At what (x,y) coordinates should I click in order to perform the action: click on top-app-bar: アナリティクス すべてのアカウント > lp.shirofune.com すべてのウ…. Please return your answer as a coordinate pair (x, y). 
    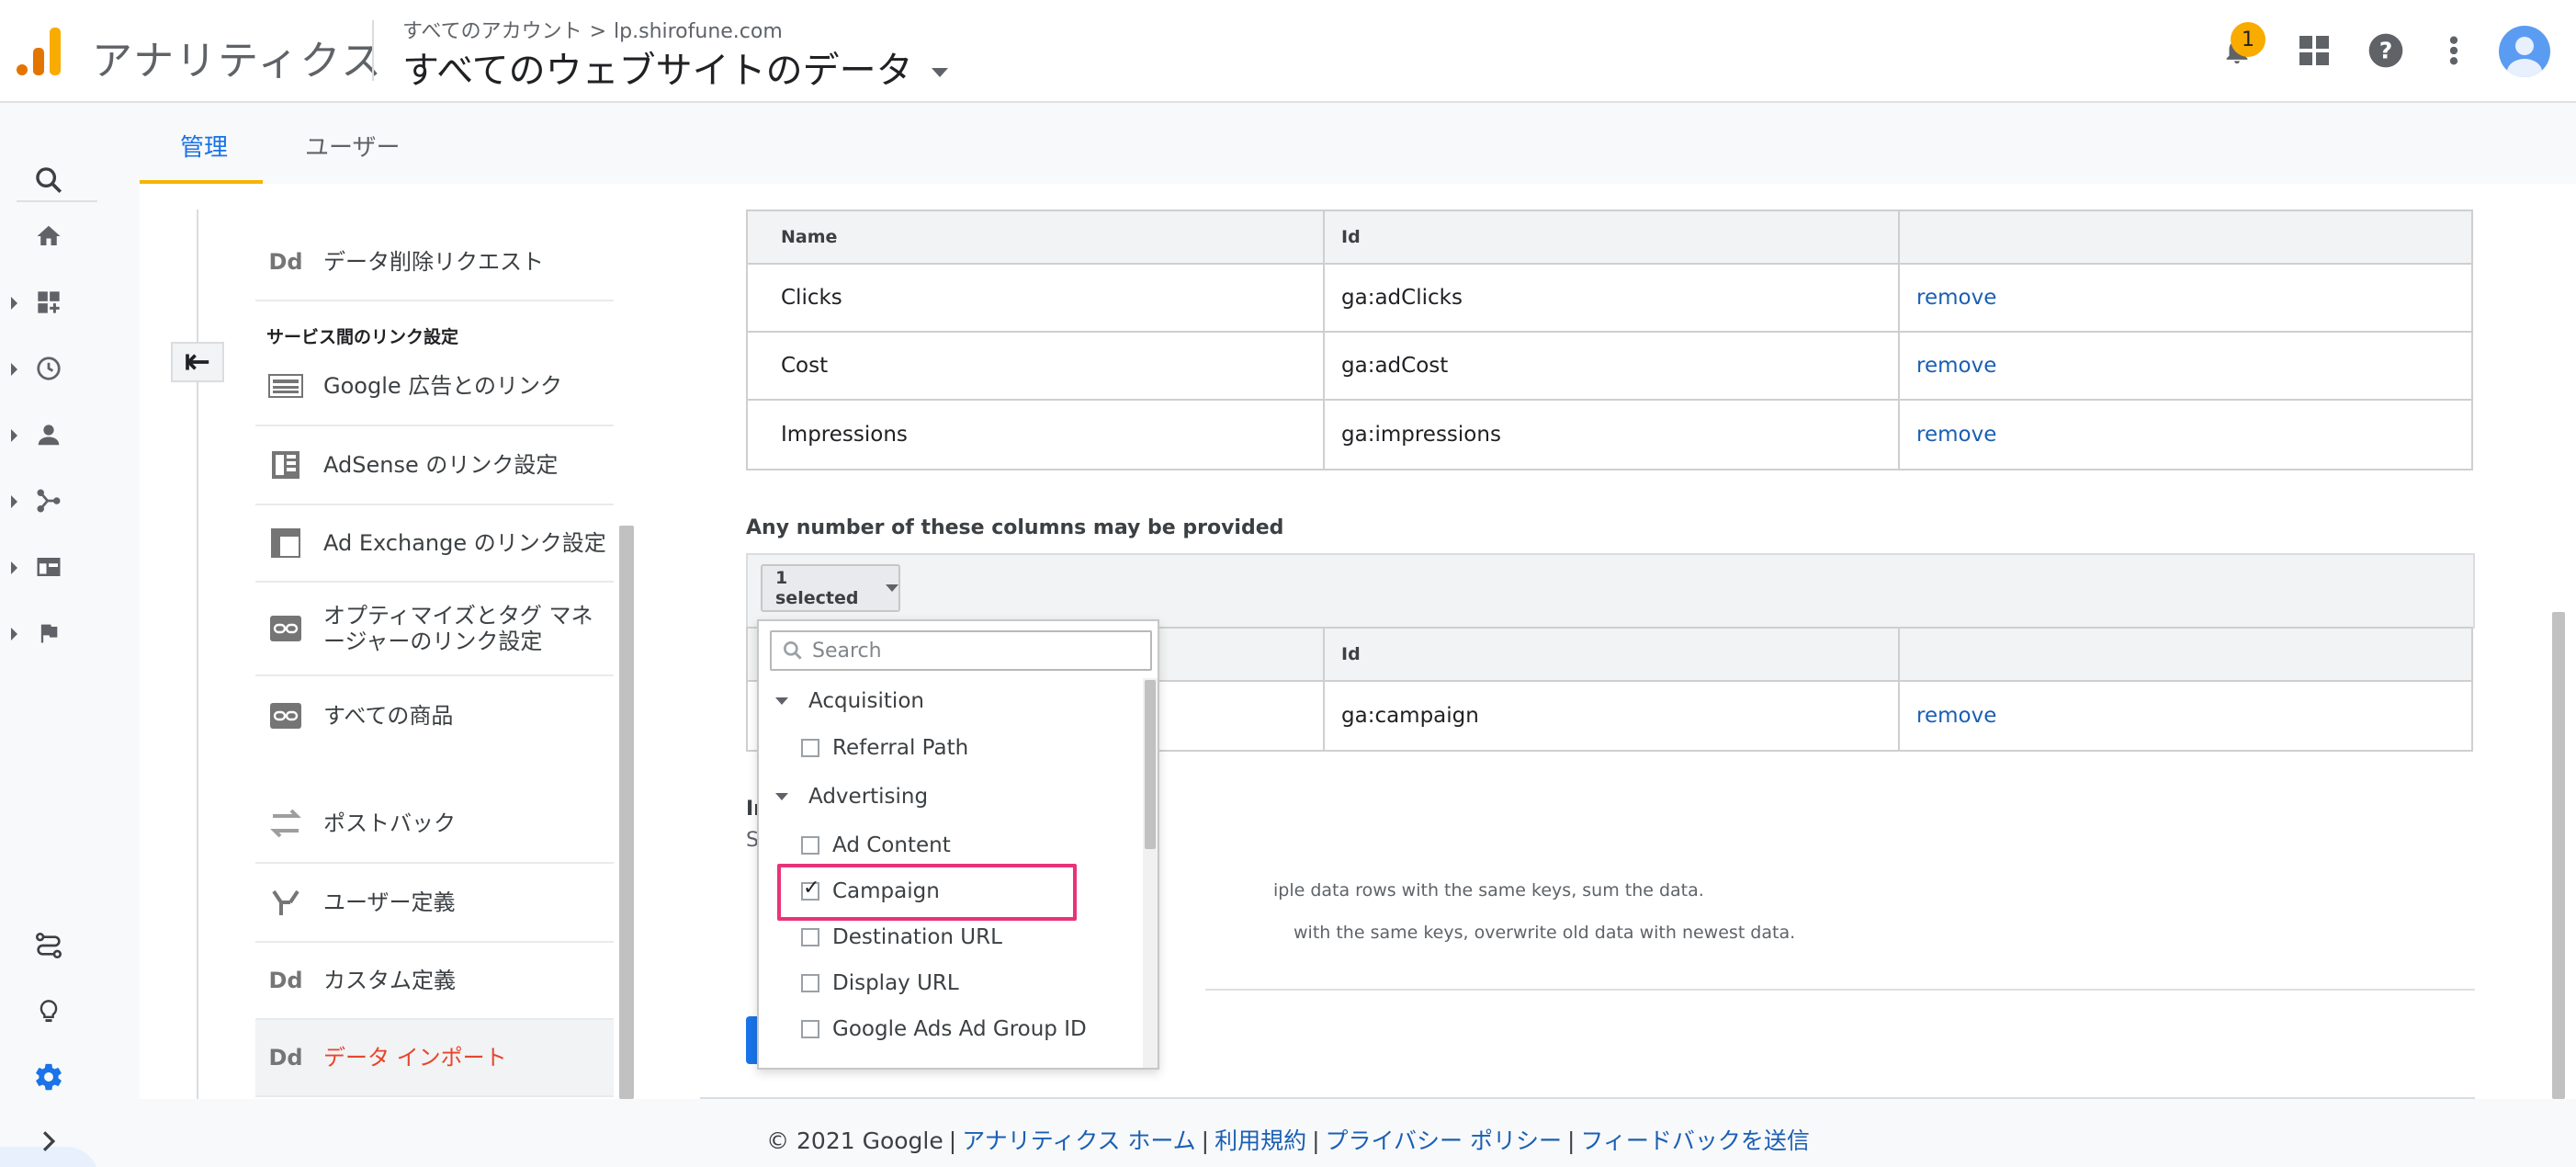
    Looking at the image, I should click on (1288, 51).